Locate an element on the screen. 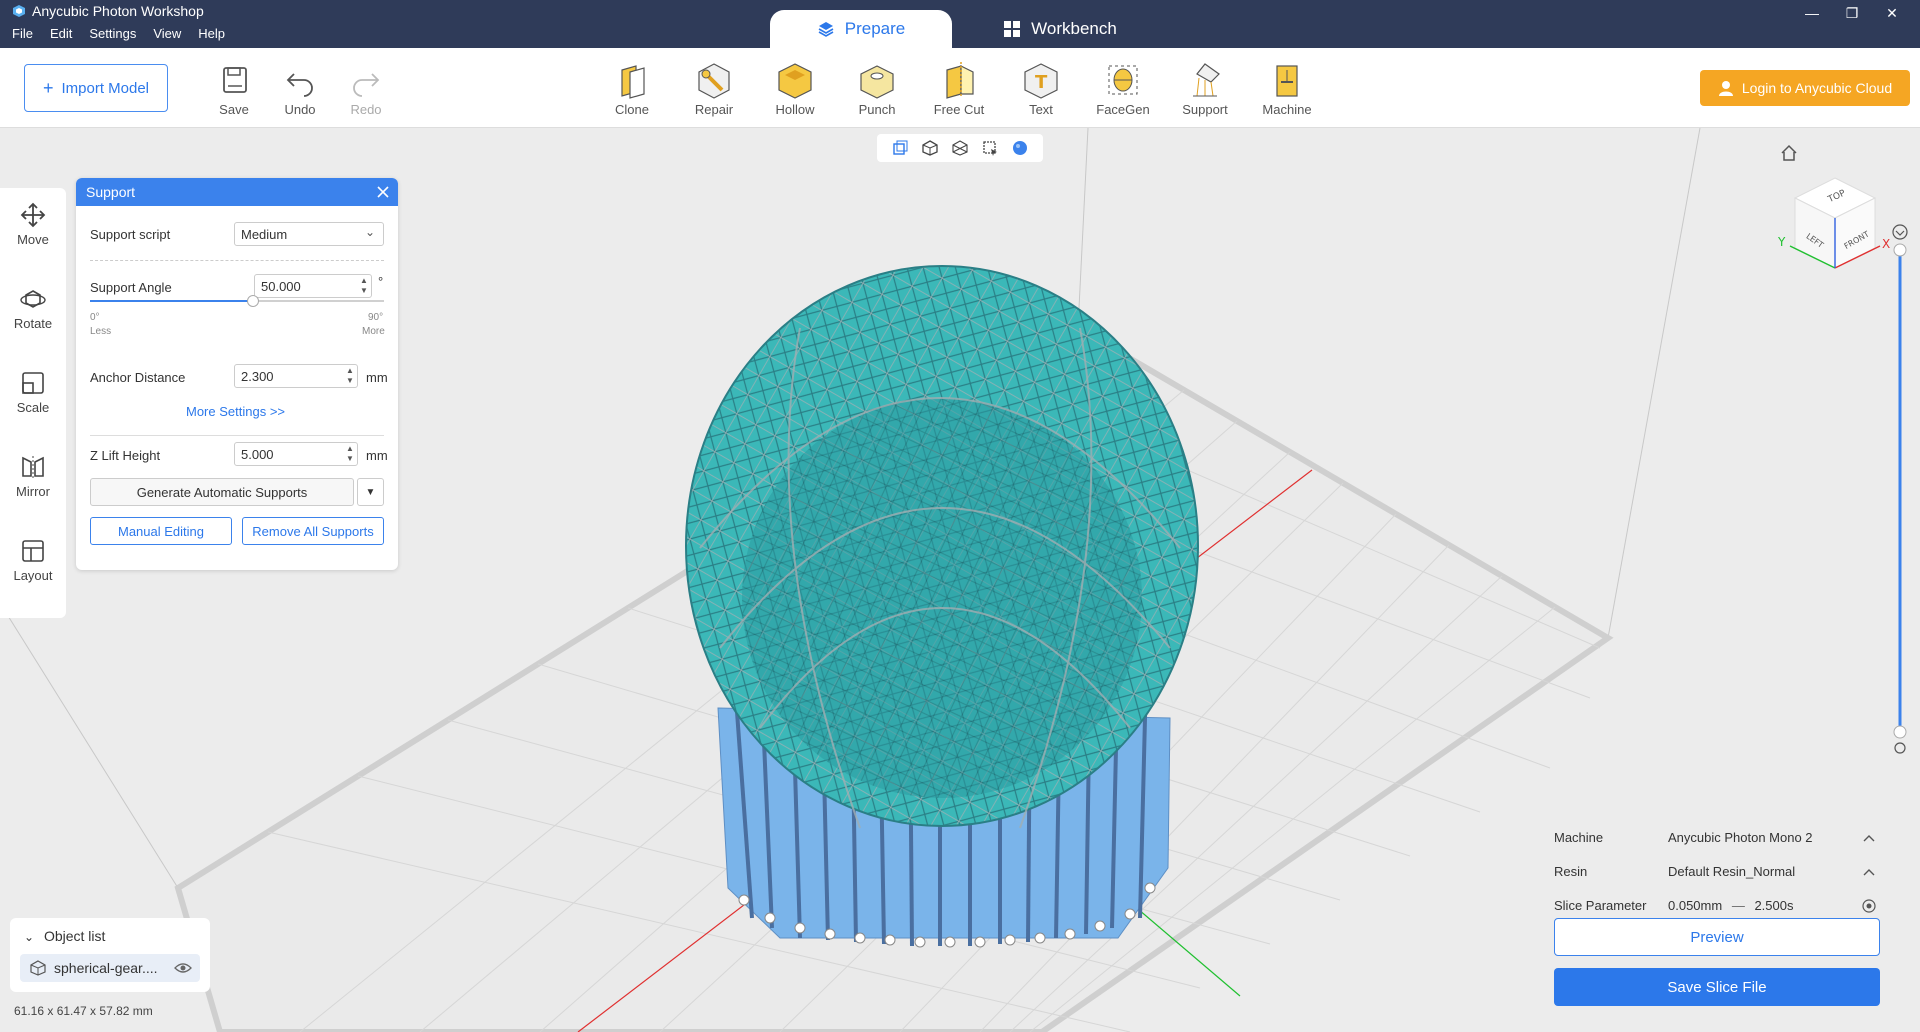 The height and width of the screenshot is (1032, 1920). import-model-button: + Import Model is located at coordinates (96, 88).